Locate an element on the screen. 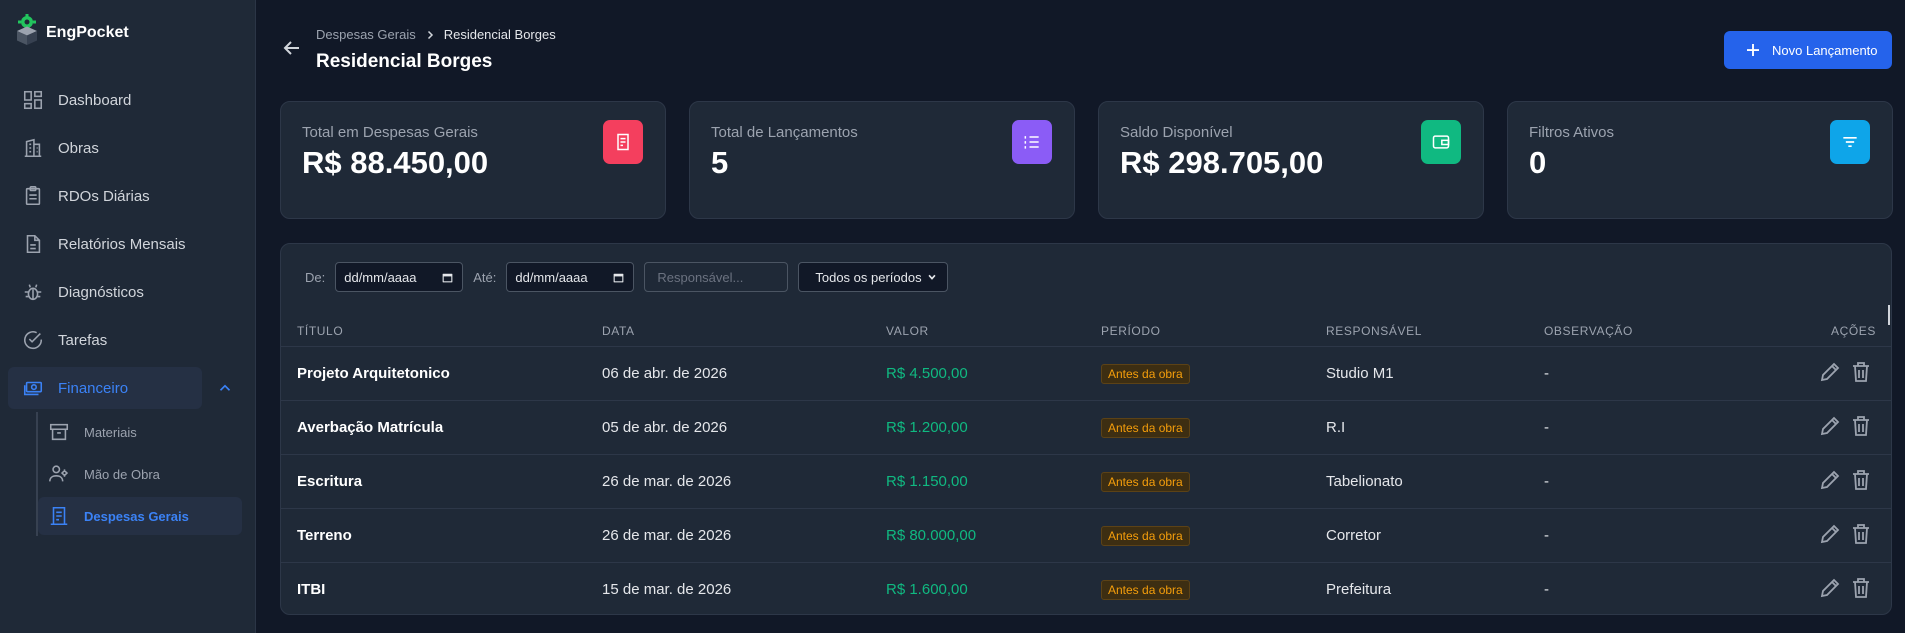 This screenshot has width=1905, height=633. archive-icon is located at coordinates (59, 432).